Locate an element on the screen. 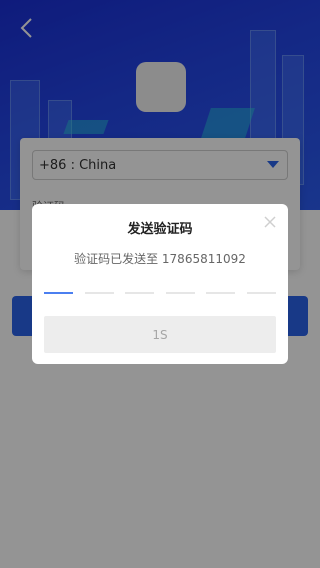 The image size is (320, 568). code-input is located at coordinates (160, 295).